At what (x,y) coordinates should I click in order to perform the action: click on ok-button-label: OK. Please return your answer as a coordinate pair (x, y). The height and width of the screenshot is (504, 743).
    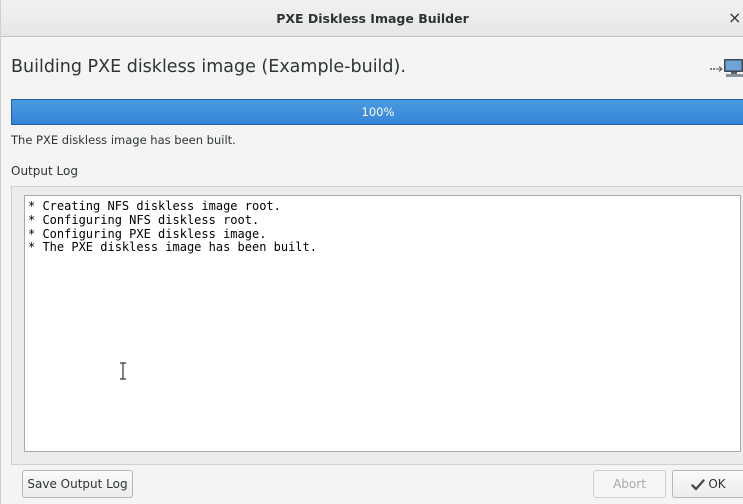
    Looking at the image, I should click on (717, 484).